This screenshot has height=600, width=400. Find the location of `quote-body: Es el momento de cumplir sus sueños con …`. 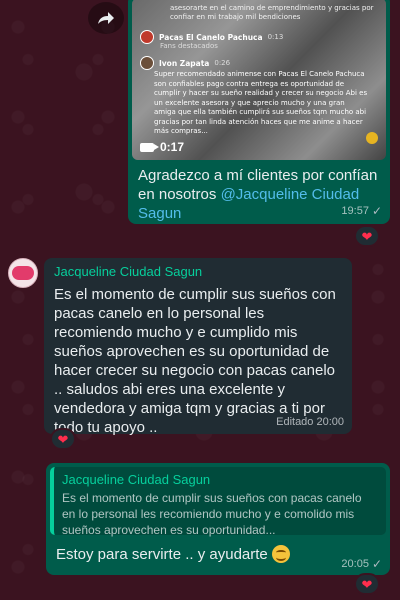

quote-body: Es el momento de cumplir sus sueños con … is located at coordinates (212, 514).